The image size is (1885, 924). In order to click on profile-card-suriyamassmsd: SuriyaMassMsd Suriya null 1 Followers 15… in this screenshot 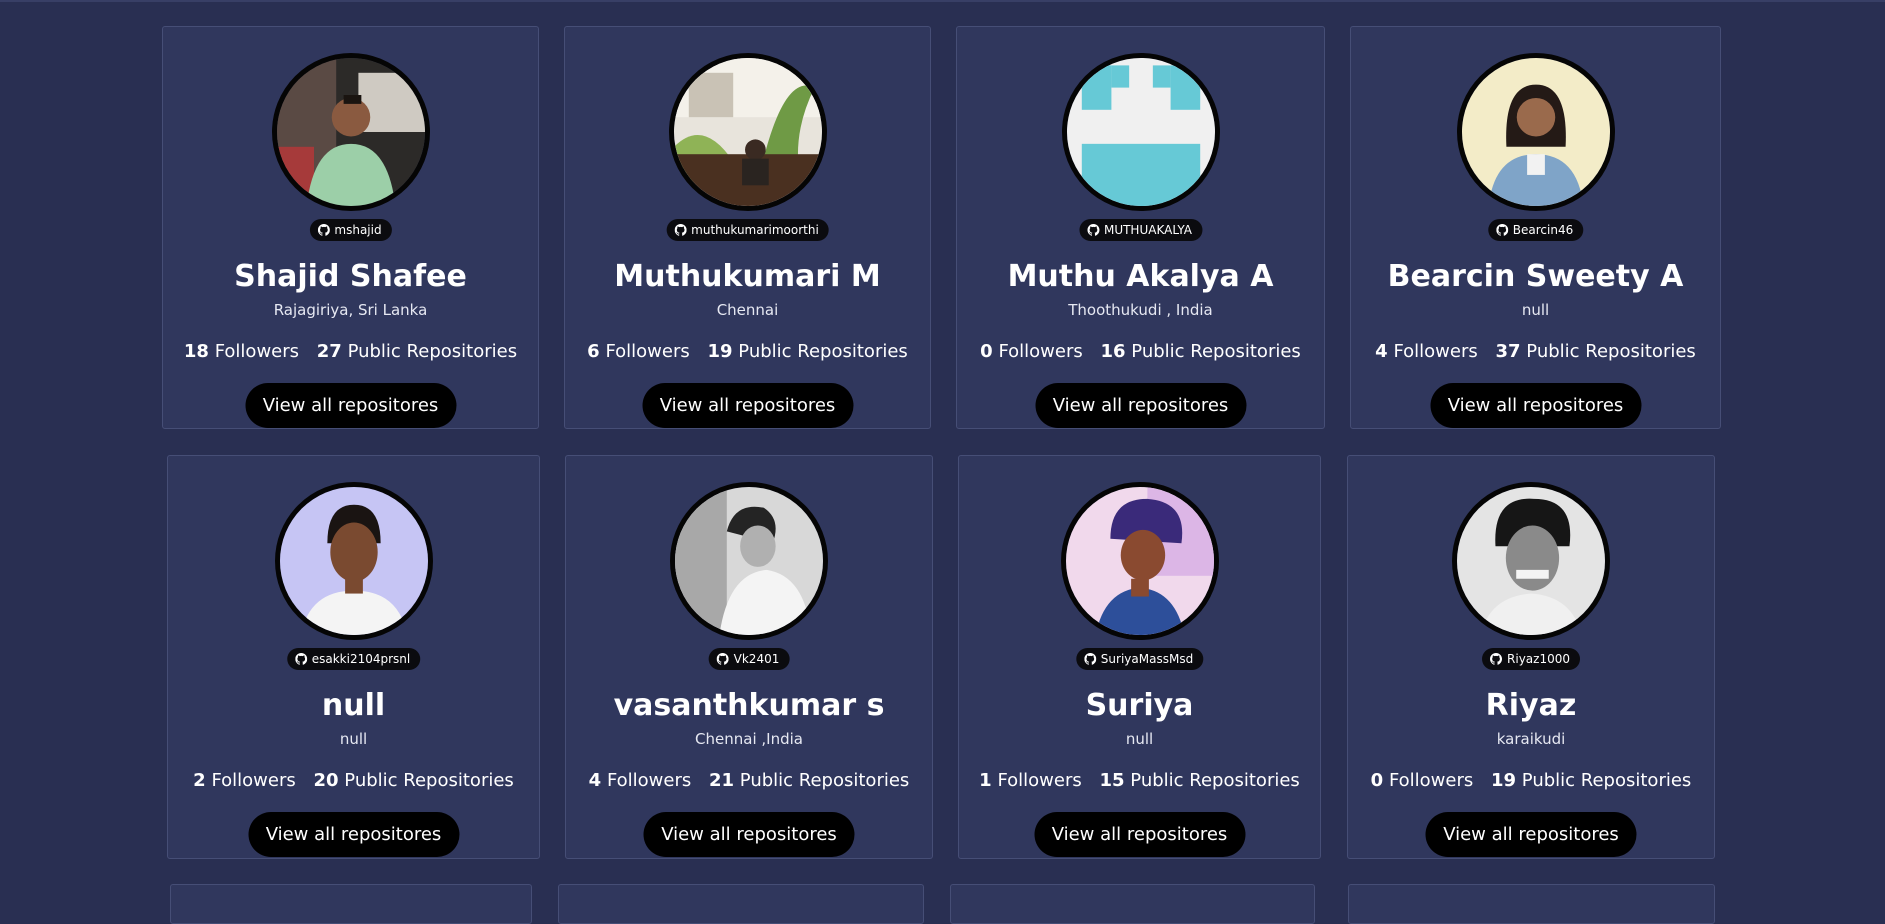, I will do `click(1139, 657)`.